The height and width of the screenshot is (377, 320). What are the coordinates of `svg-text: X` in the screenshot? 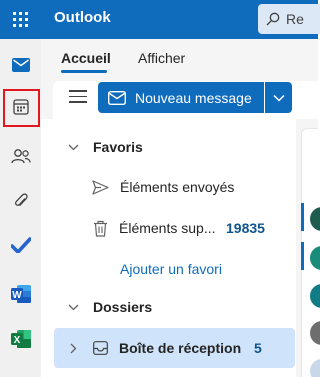 It's located at (16, 340).